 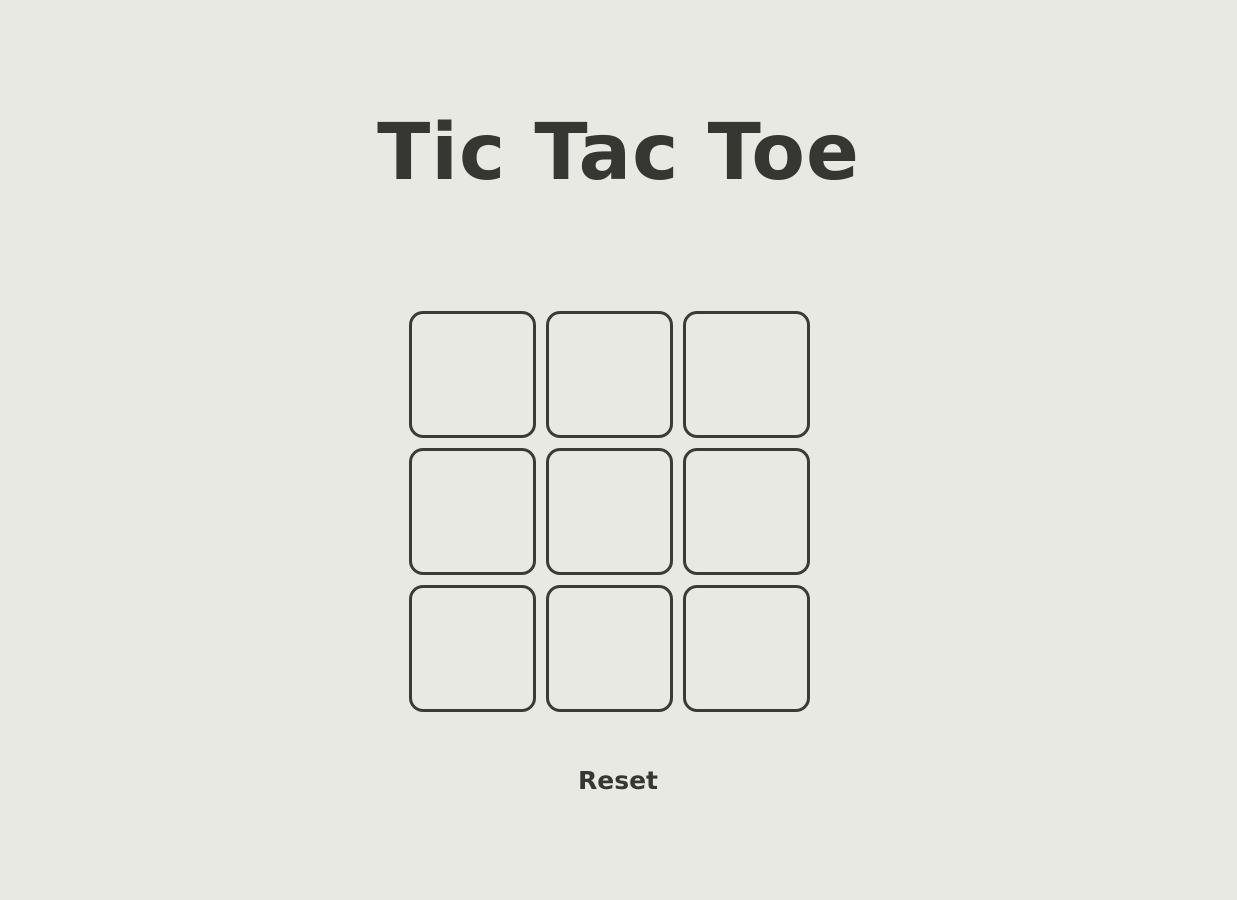 I want to click on game-board, so click(x=609, y=511).